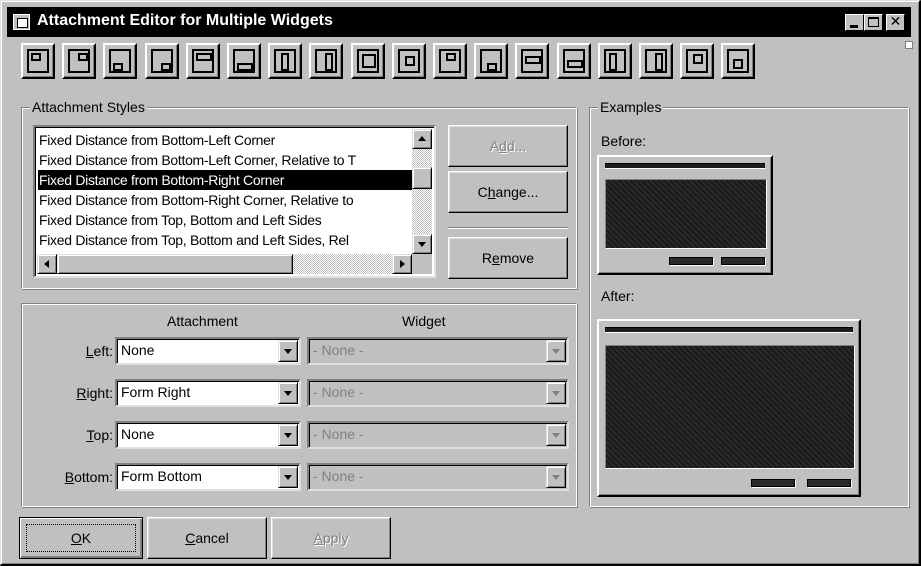  Describe the element at coordinates (208, 351) in the screenshot. I see `left-attachment-combo: None` at that location.